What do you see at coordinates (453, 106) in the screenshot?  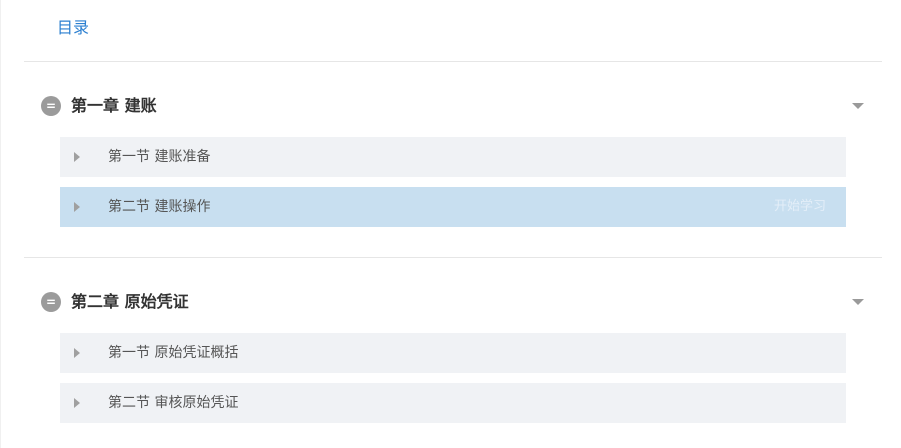 I see `chapter-1-header: = 第一章 建账` at bounding box center [453, 106].